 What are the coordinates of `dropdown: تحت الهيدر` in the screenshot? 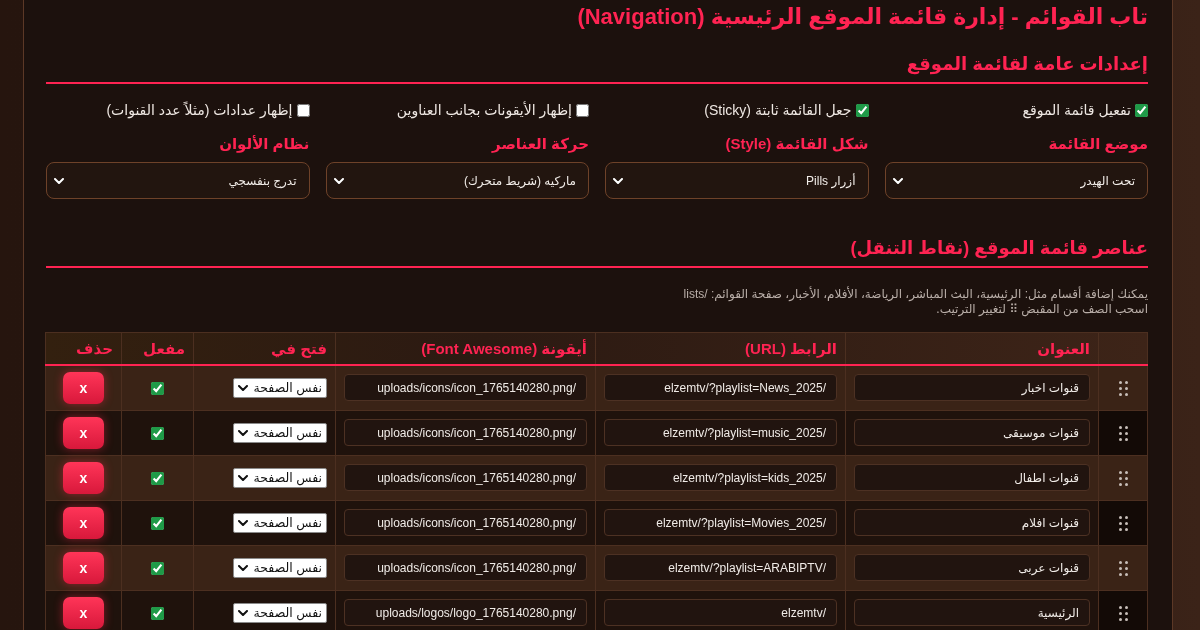 It's located at (1016, 180).